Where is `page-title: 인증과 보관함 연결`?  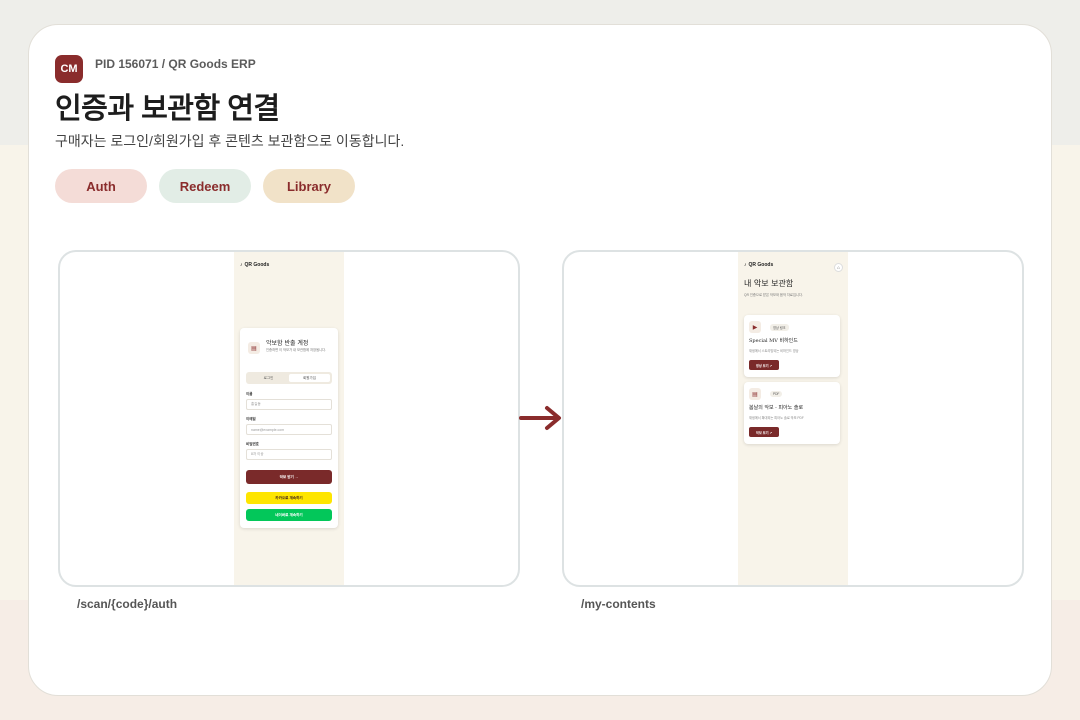
page-title: 인증과 보관함 연결 is located at coordinates (167, 109).